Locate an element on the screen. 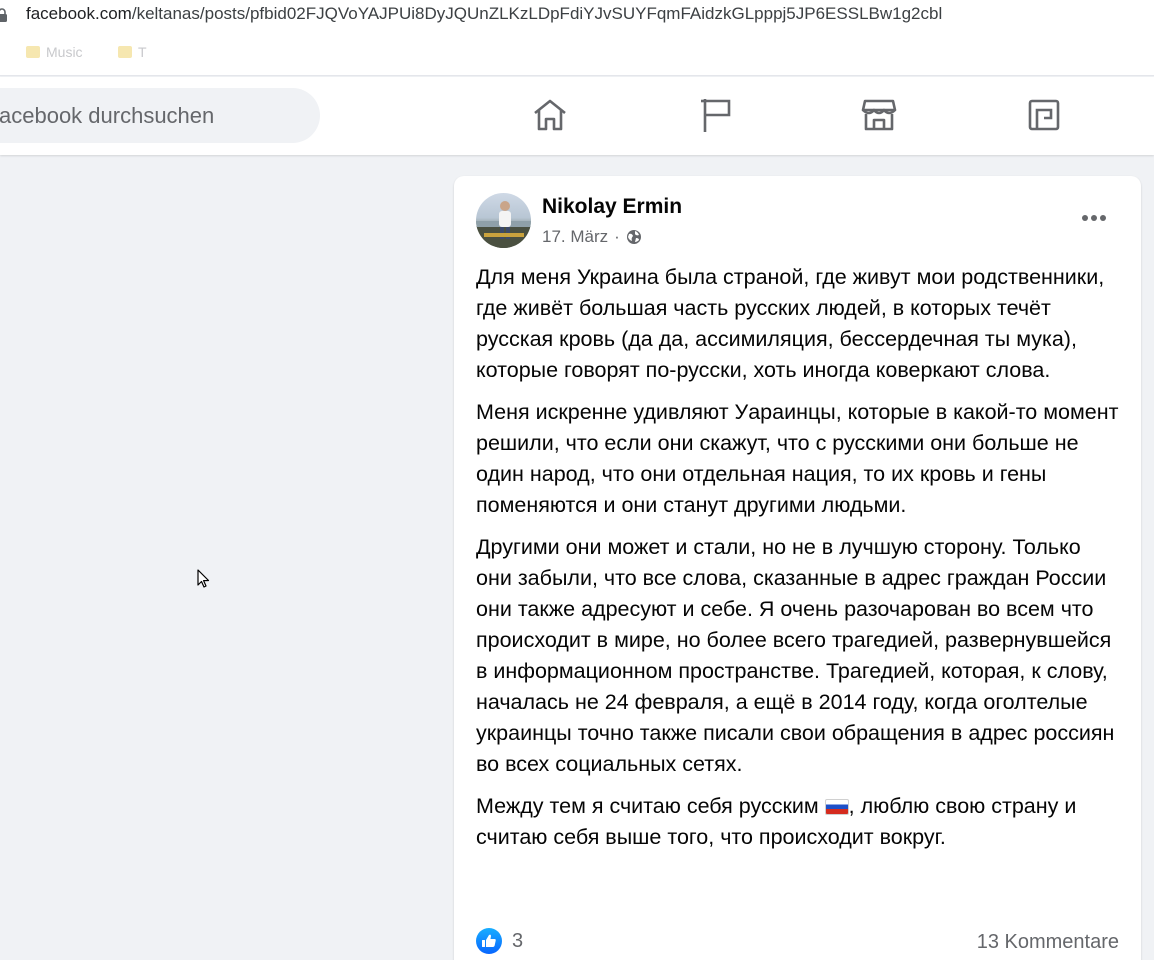 This screenshot has height=960, width=1154. gaming-icon is located at coordinates (1044, 115).